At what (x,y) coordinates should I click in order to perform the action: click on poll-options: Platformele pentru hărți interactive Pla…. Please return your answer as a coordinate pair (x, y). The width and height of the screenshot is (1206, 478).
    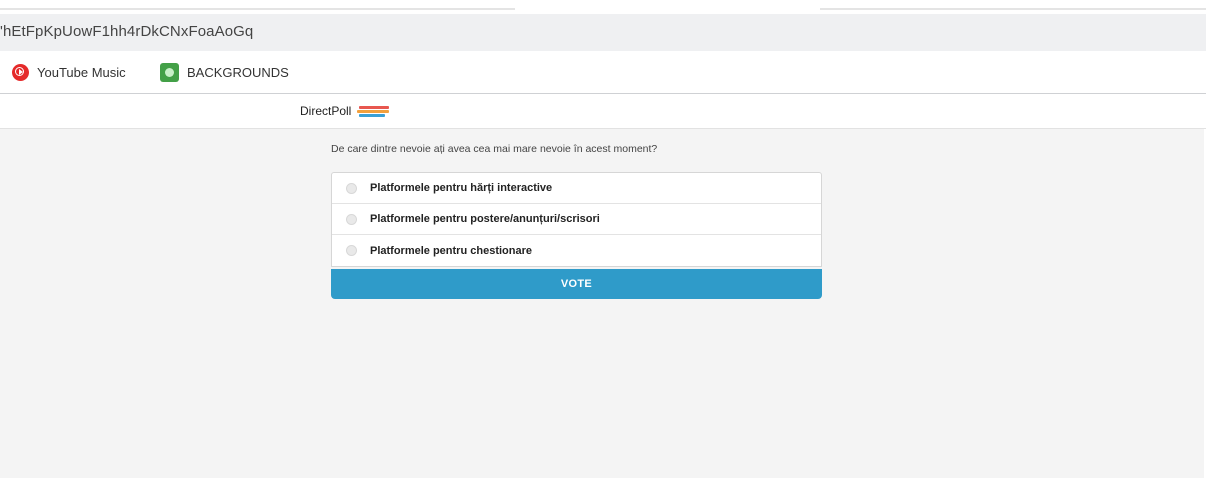
    Looking at the image, I should click on (576, 219).